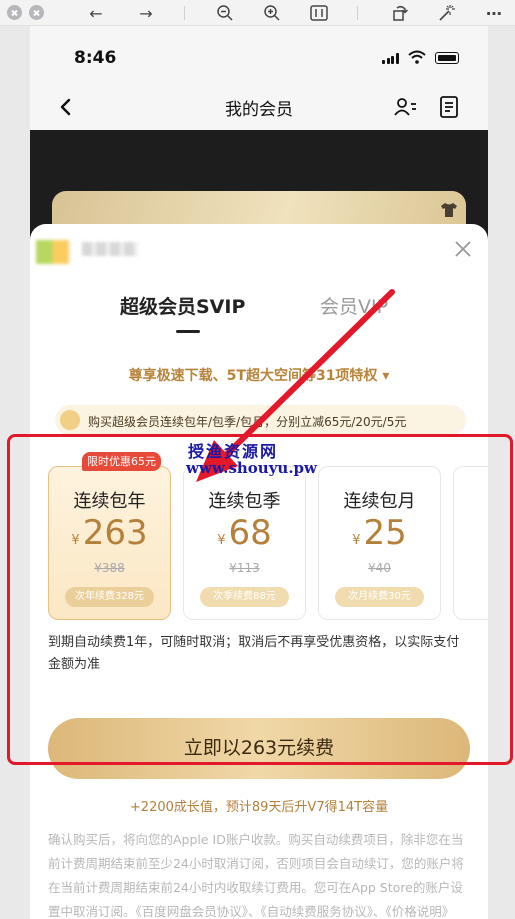 This screenshot has width=515, height=919. What do you see at coordinates (14, 12) in the screenshot?
I see `close-window-icon` at bounding box center [14, 12].